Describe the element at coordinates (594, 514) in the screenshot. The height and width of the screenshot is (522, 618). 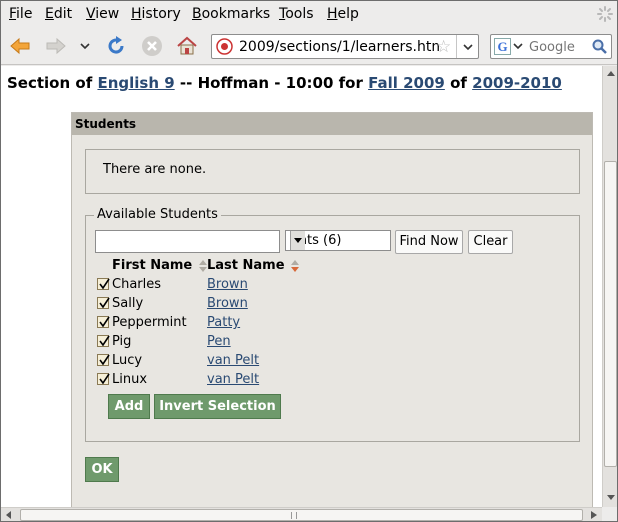
I see `scroll-right-icon` at that location.